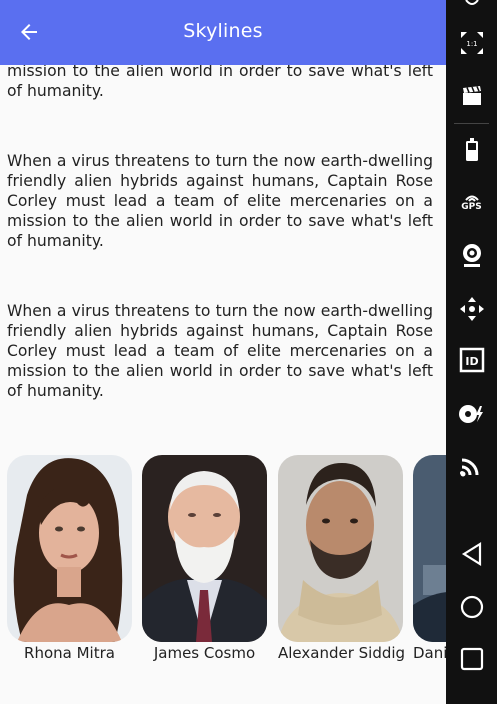  What do you see at coordinates (471, 96) in the screenshot?
I see `clapperboard-icon` at bounding box center [471, 96].